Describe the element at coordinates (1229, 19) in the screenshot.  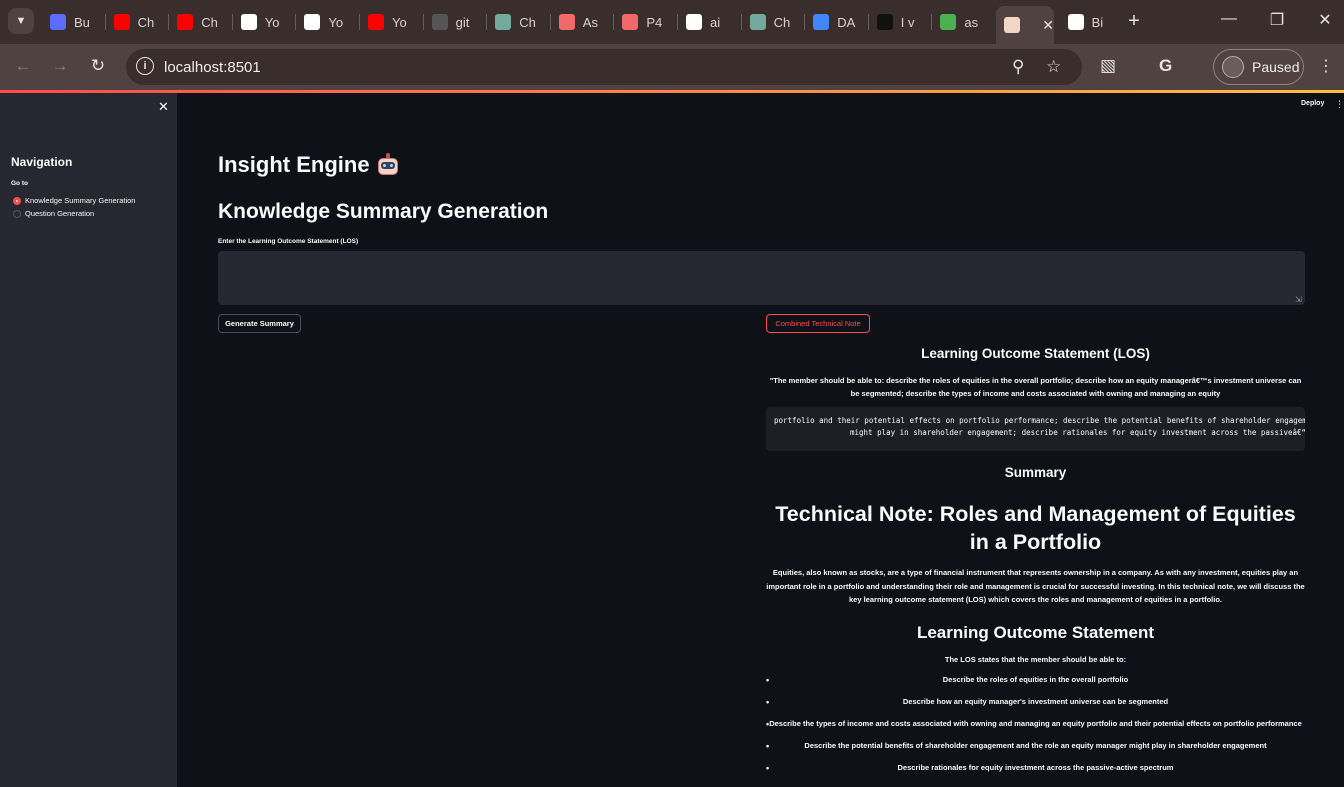
I see `minimize-button: —` at that location.